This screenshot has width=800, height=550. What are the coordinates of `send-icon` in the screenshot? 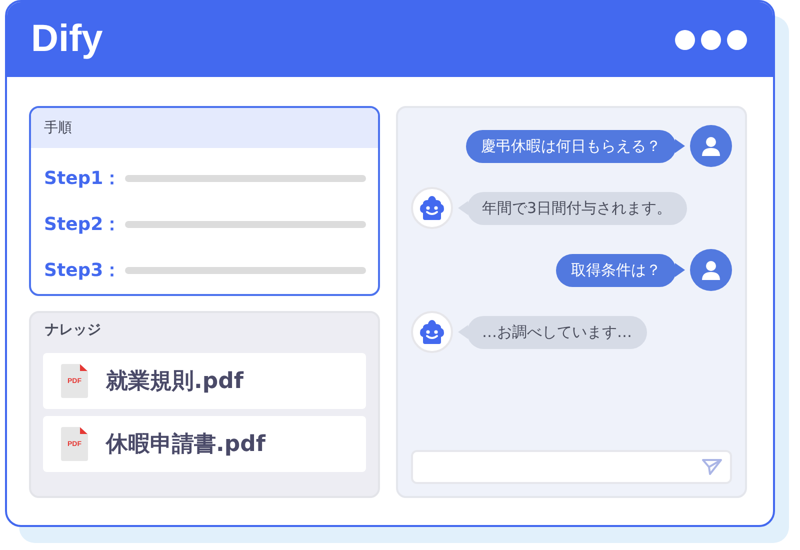 It's located at (712, 467).